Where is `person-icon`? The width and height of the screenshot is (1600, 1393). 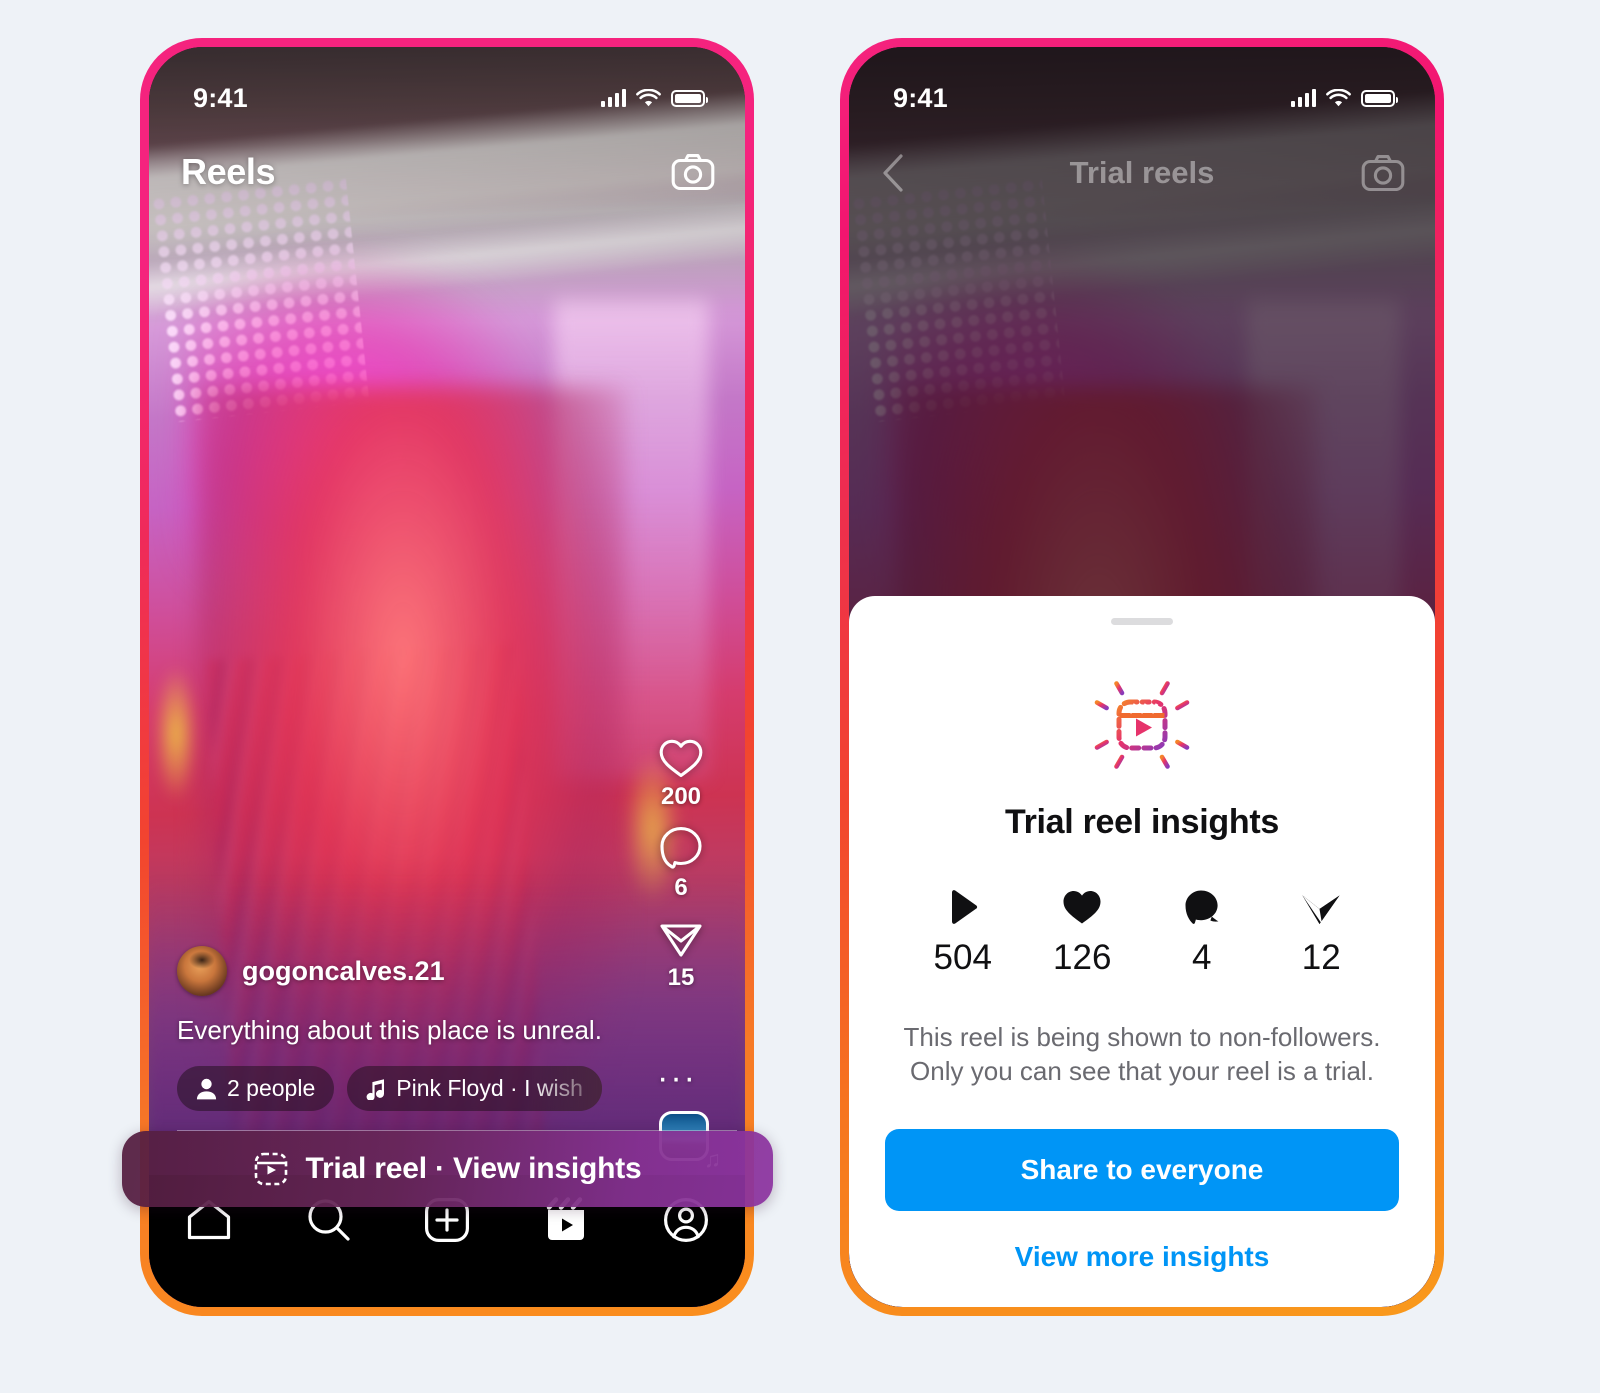
person-icon is located at coordinates (206, 1088).